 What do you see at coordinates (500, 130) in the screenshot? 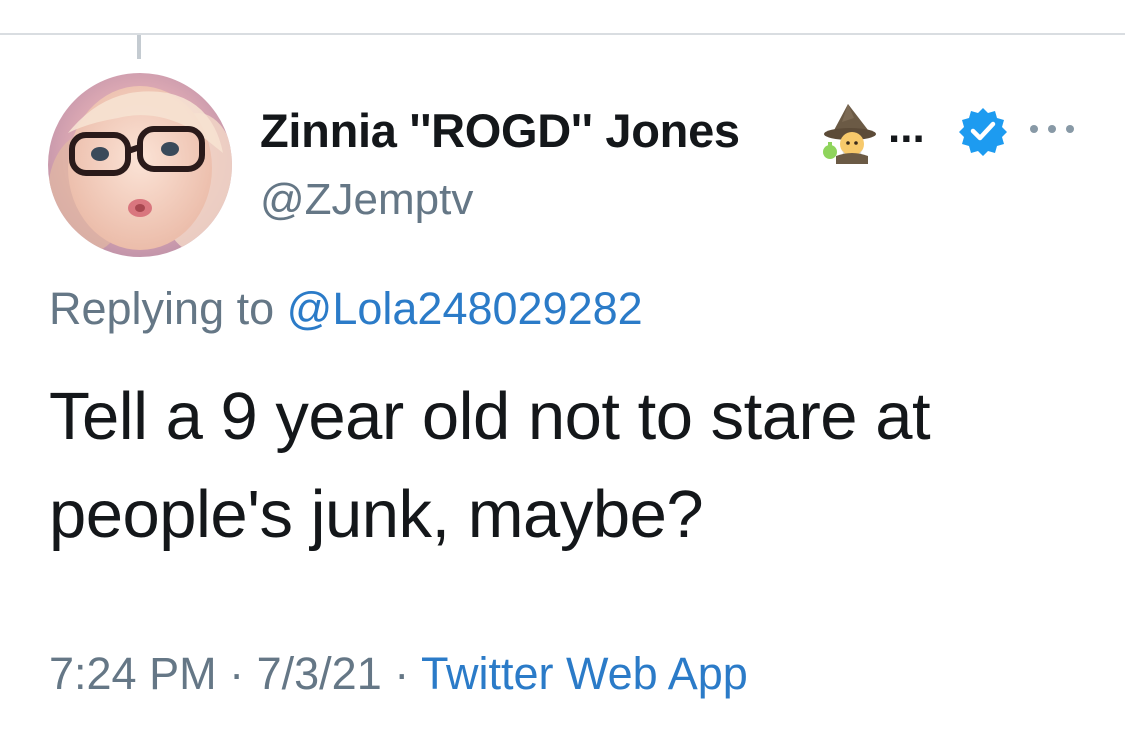
I see `display-name: Zinnia ''ROGD'' Jones` at bounding box center [500, 130].